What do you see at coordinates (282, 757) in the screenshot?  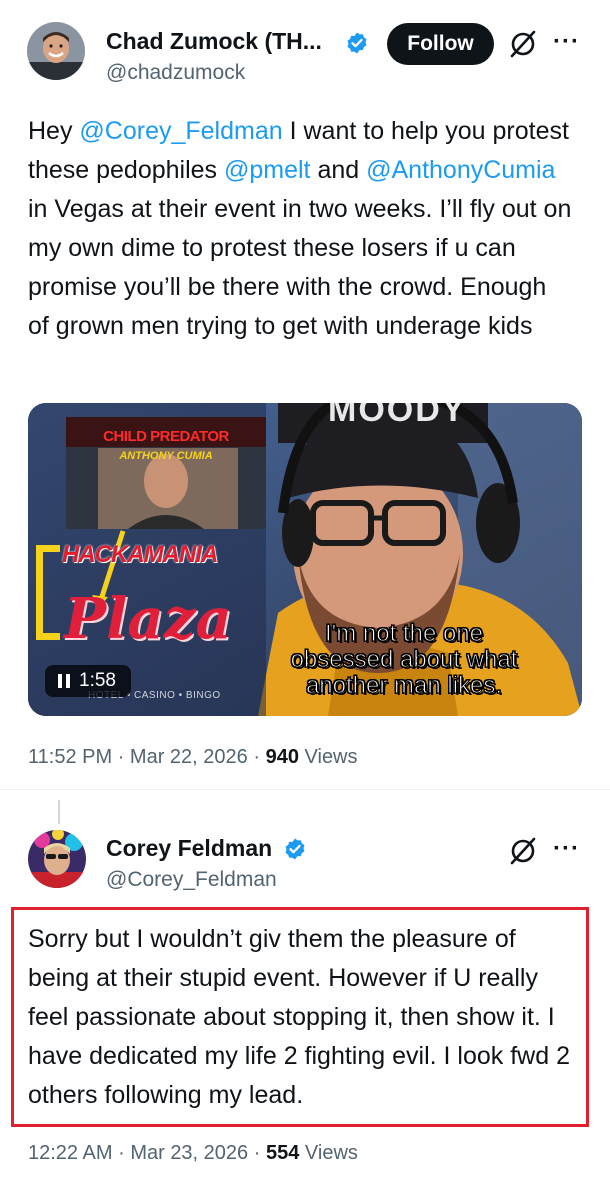 I see `views-count: 940` at bounding box center [282, 757].